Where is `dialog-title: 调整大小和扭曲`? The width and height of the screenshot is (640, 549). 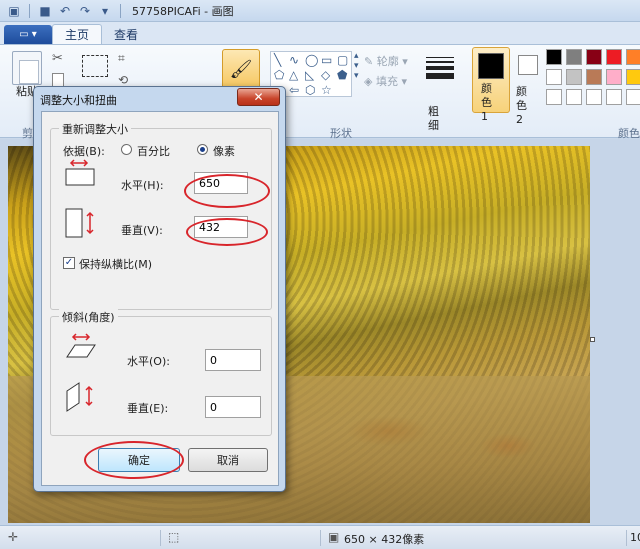 dialog-title: 调整大小和扭曲 is located at coordinates (78, 100).